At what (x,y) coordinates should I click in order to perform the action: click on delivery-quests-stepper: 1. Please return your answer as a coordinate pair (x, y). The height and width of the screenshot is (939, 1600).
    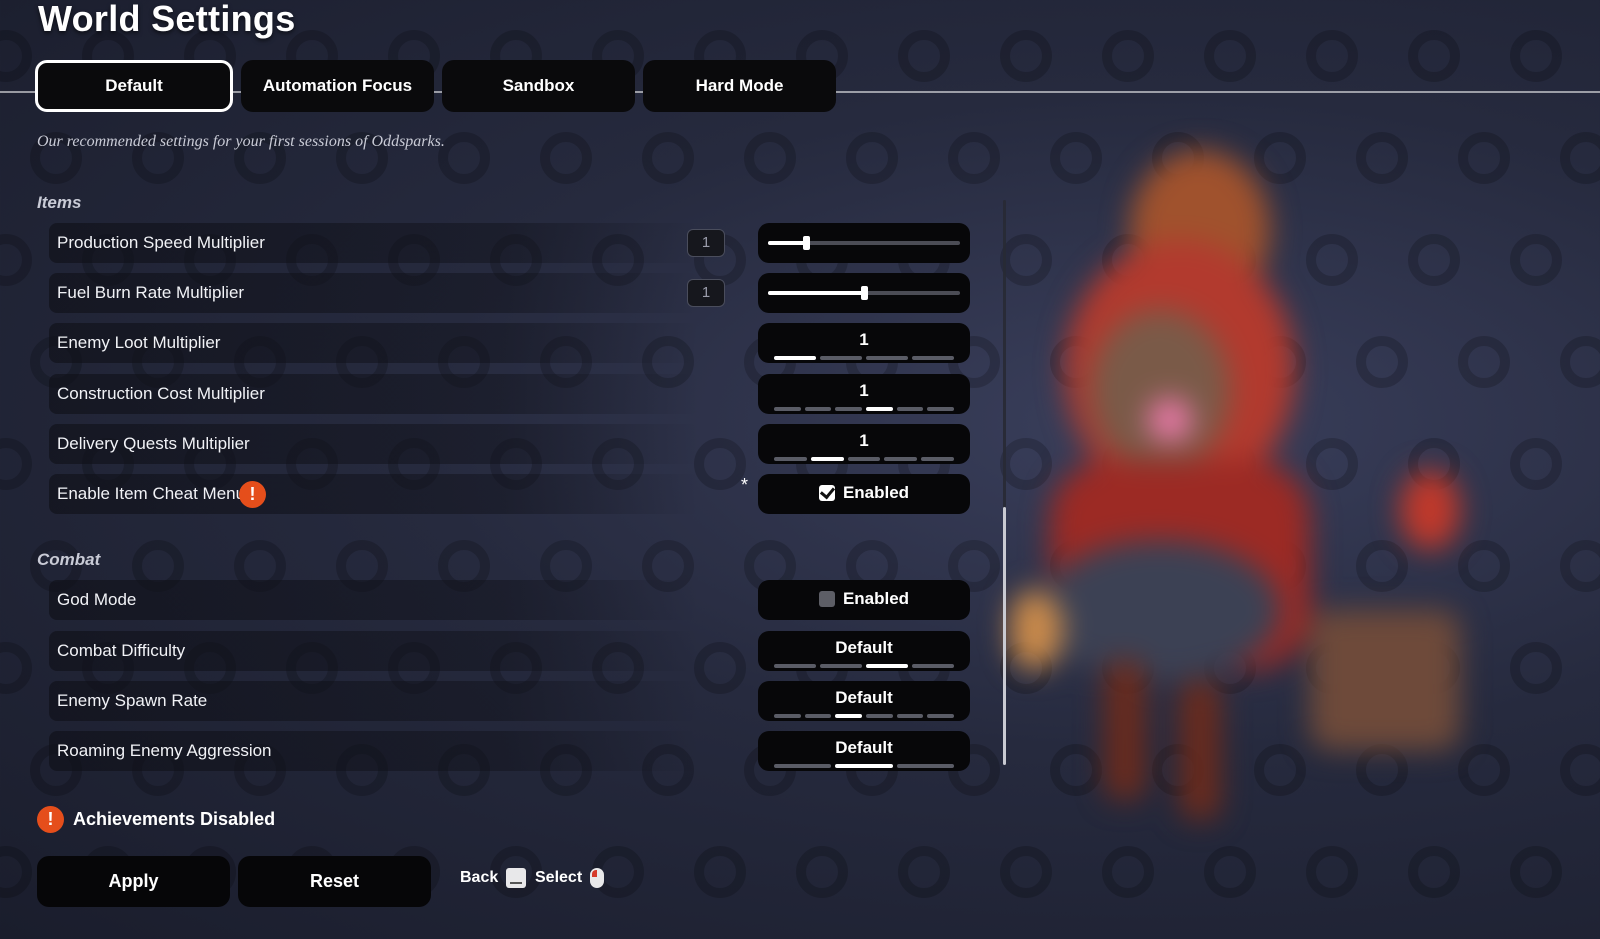
    Looking at the image, I should click on (864, 444).